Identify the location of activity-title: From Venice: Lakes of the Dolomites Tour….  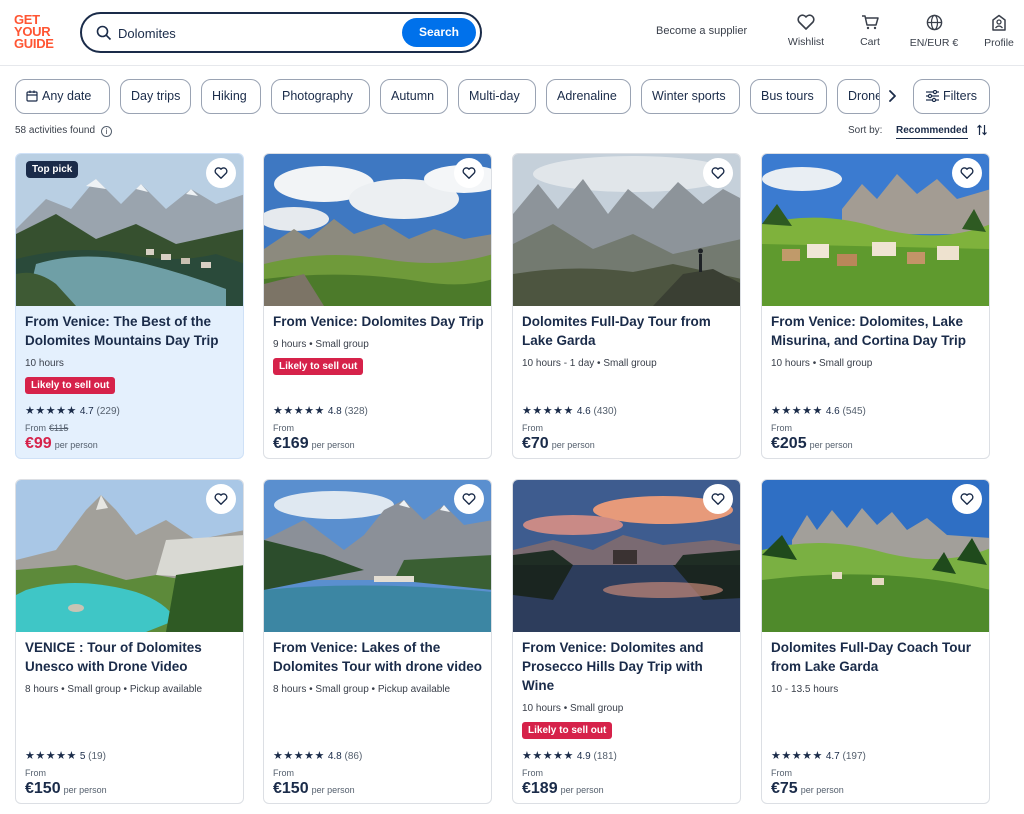
(379, 657).